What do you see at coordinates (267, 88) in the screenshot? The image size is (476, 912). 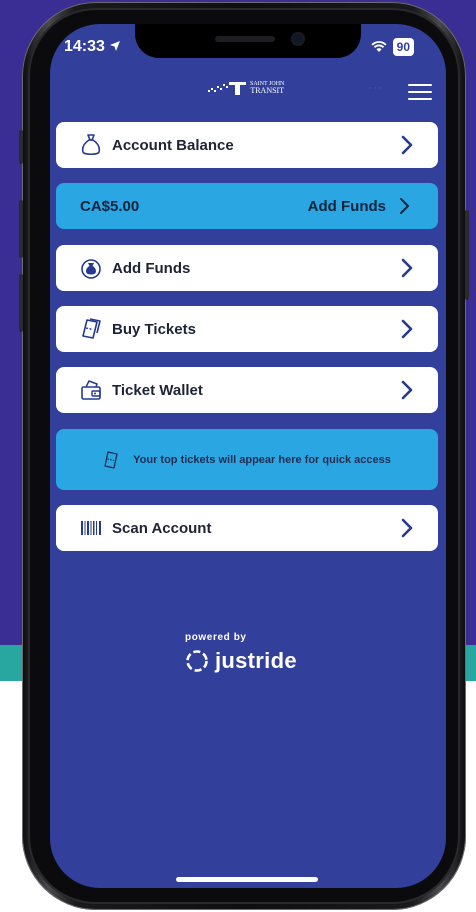 I see `logo-text: SAINT JOHN TRANSIT` at bounding box center [267, 88].